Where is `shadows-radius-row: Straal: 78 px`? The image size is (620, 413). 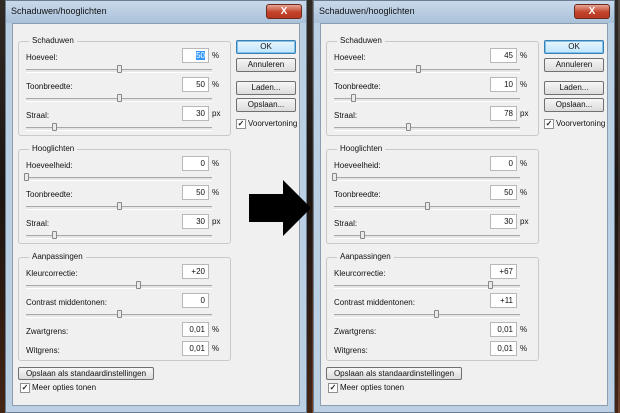
shadows-radius-row: Straal: 78 px is located at coordinates (433, 121).